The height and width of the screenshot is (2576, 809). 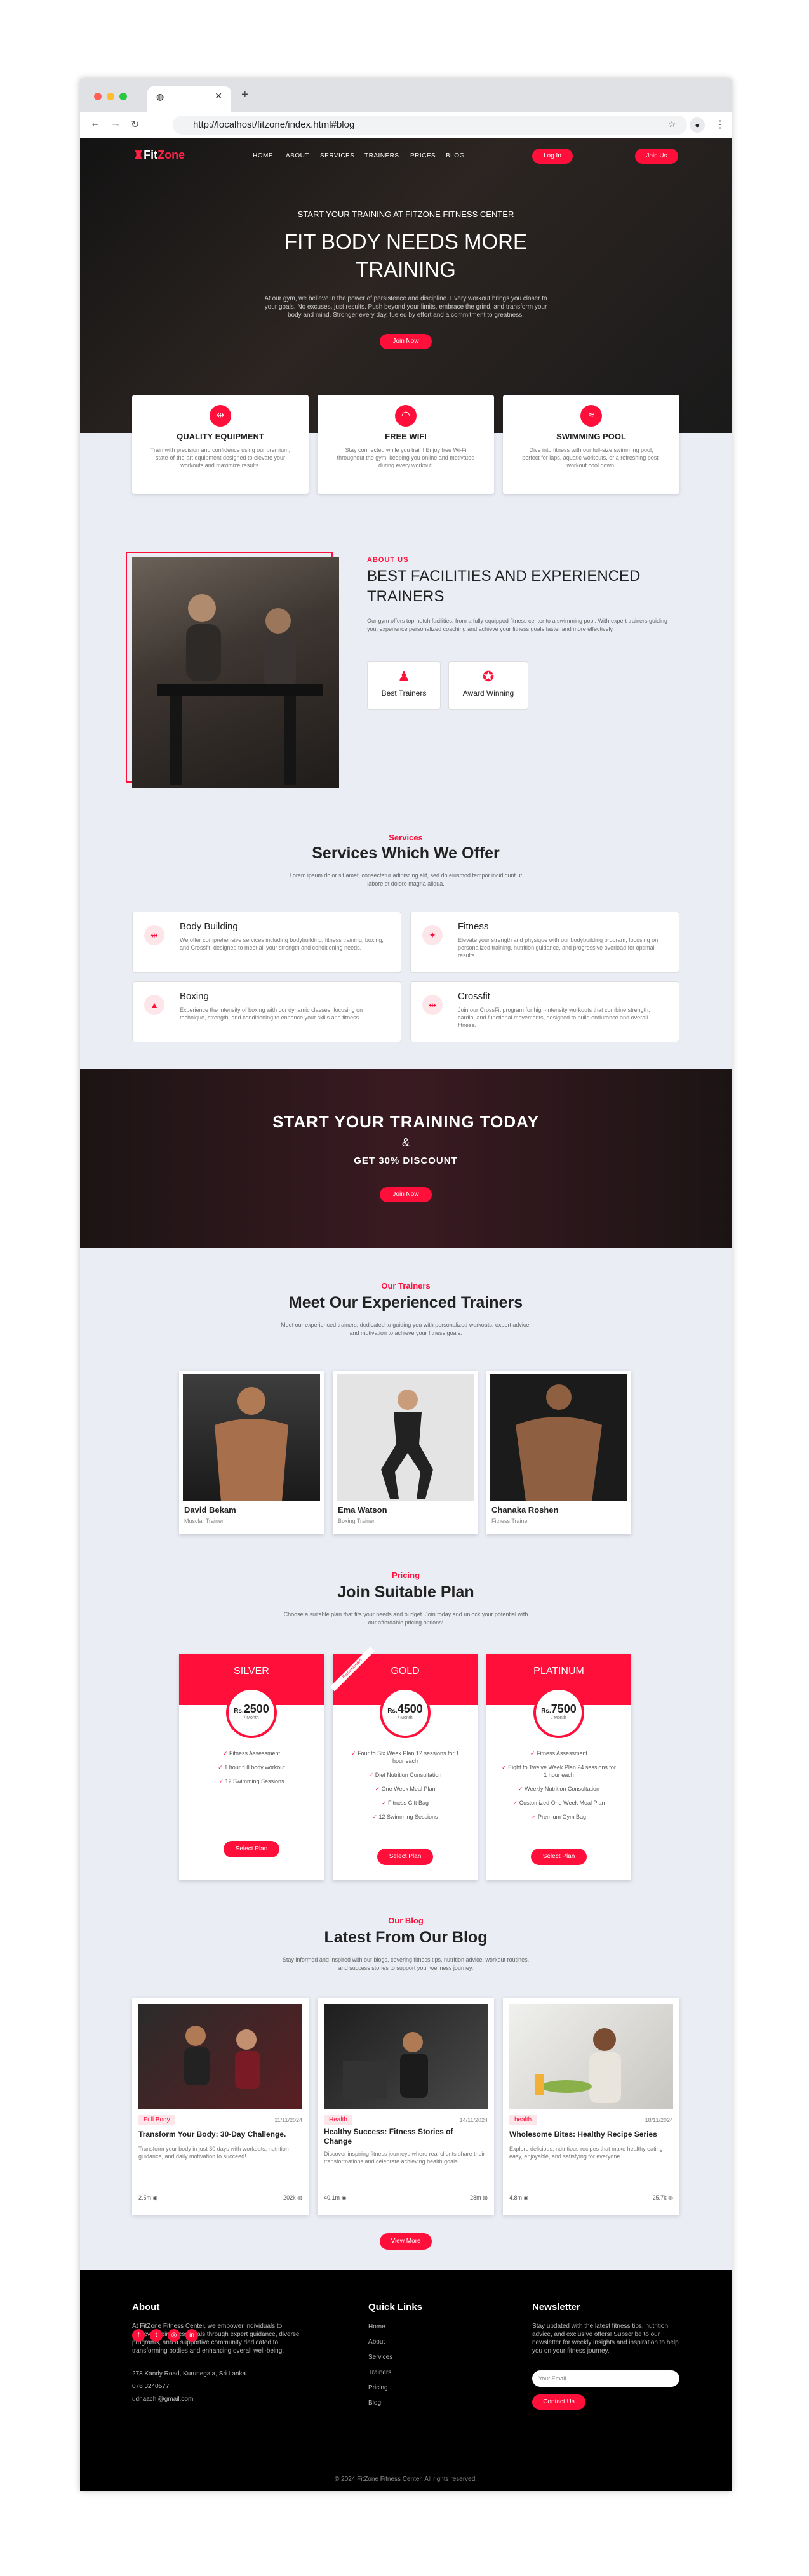 I want to click on newsletter-email-input, so click(x=605, y=2378).